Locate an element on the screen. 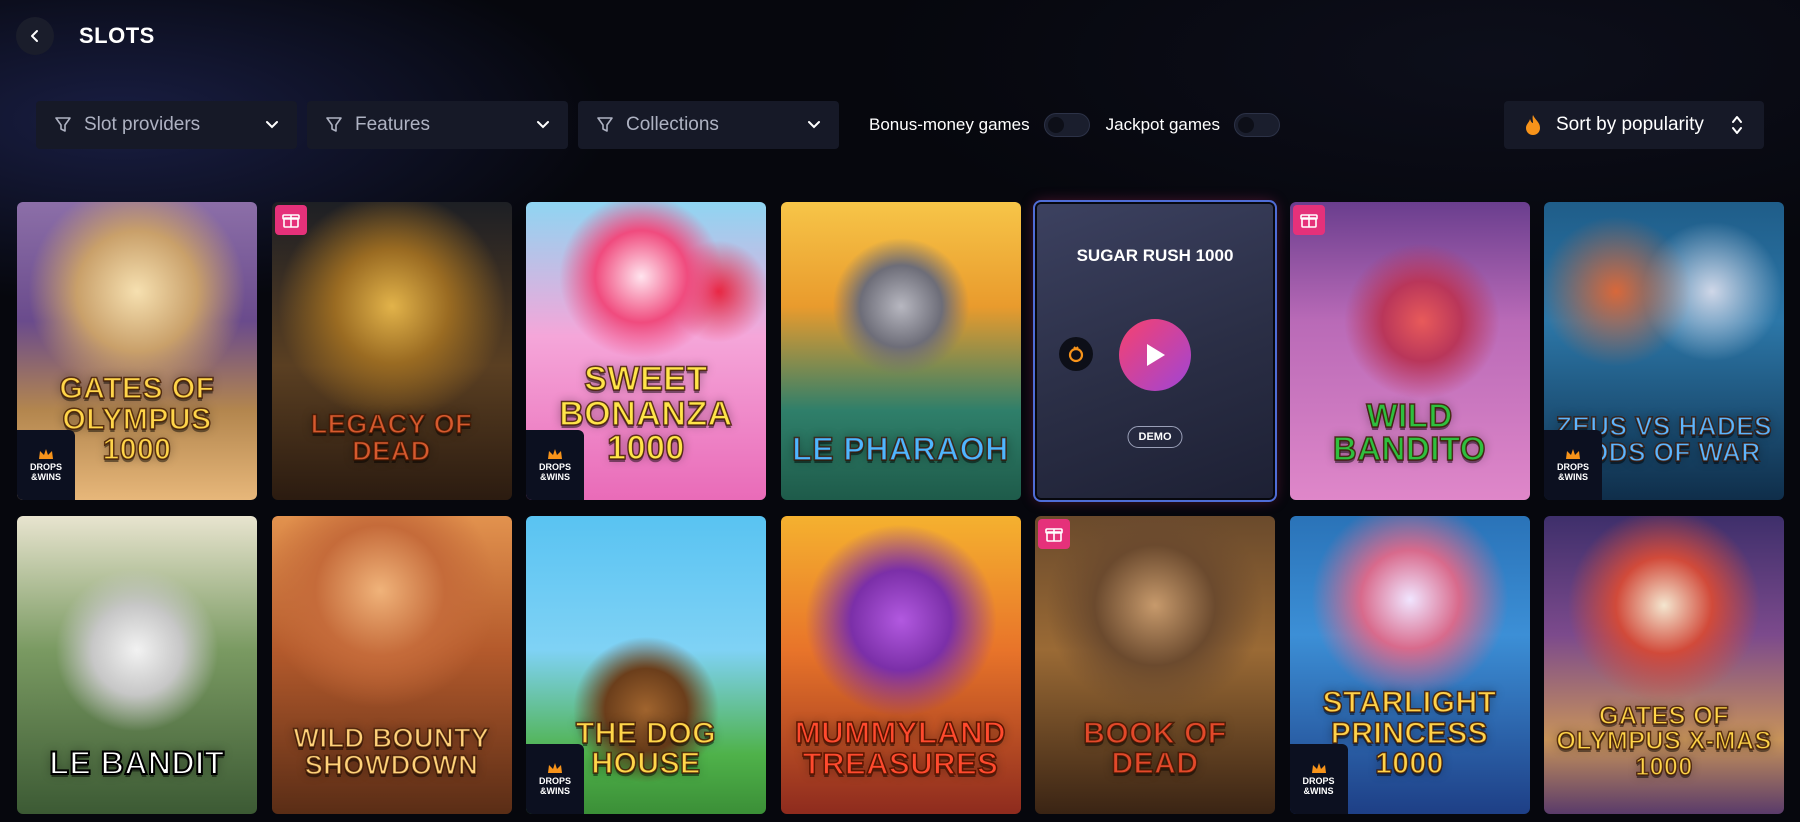  chevron-left-icon is located at coordinates (34, 36).